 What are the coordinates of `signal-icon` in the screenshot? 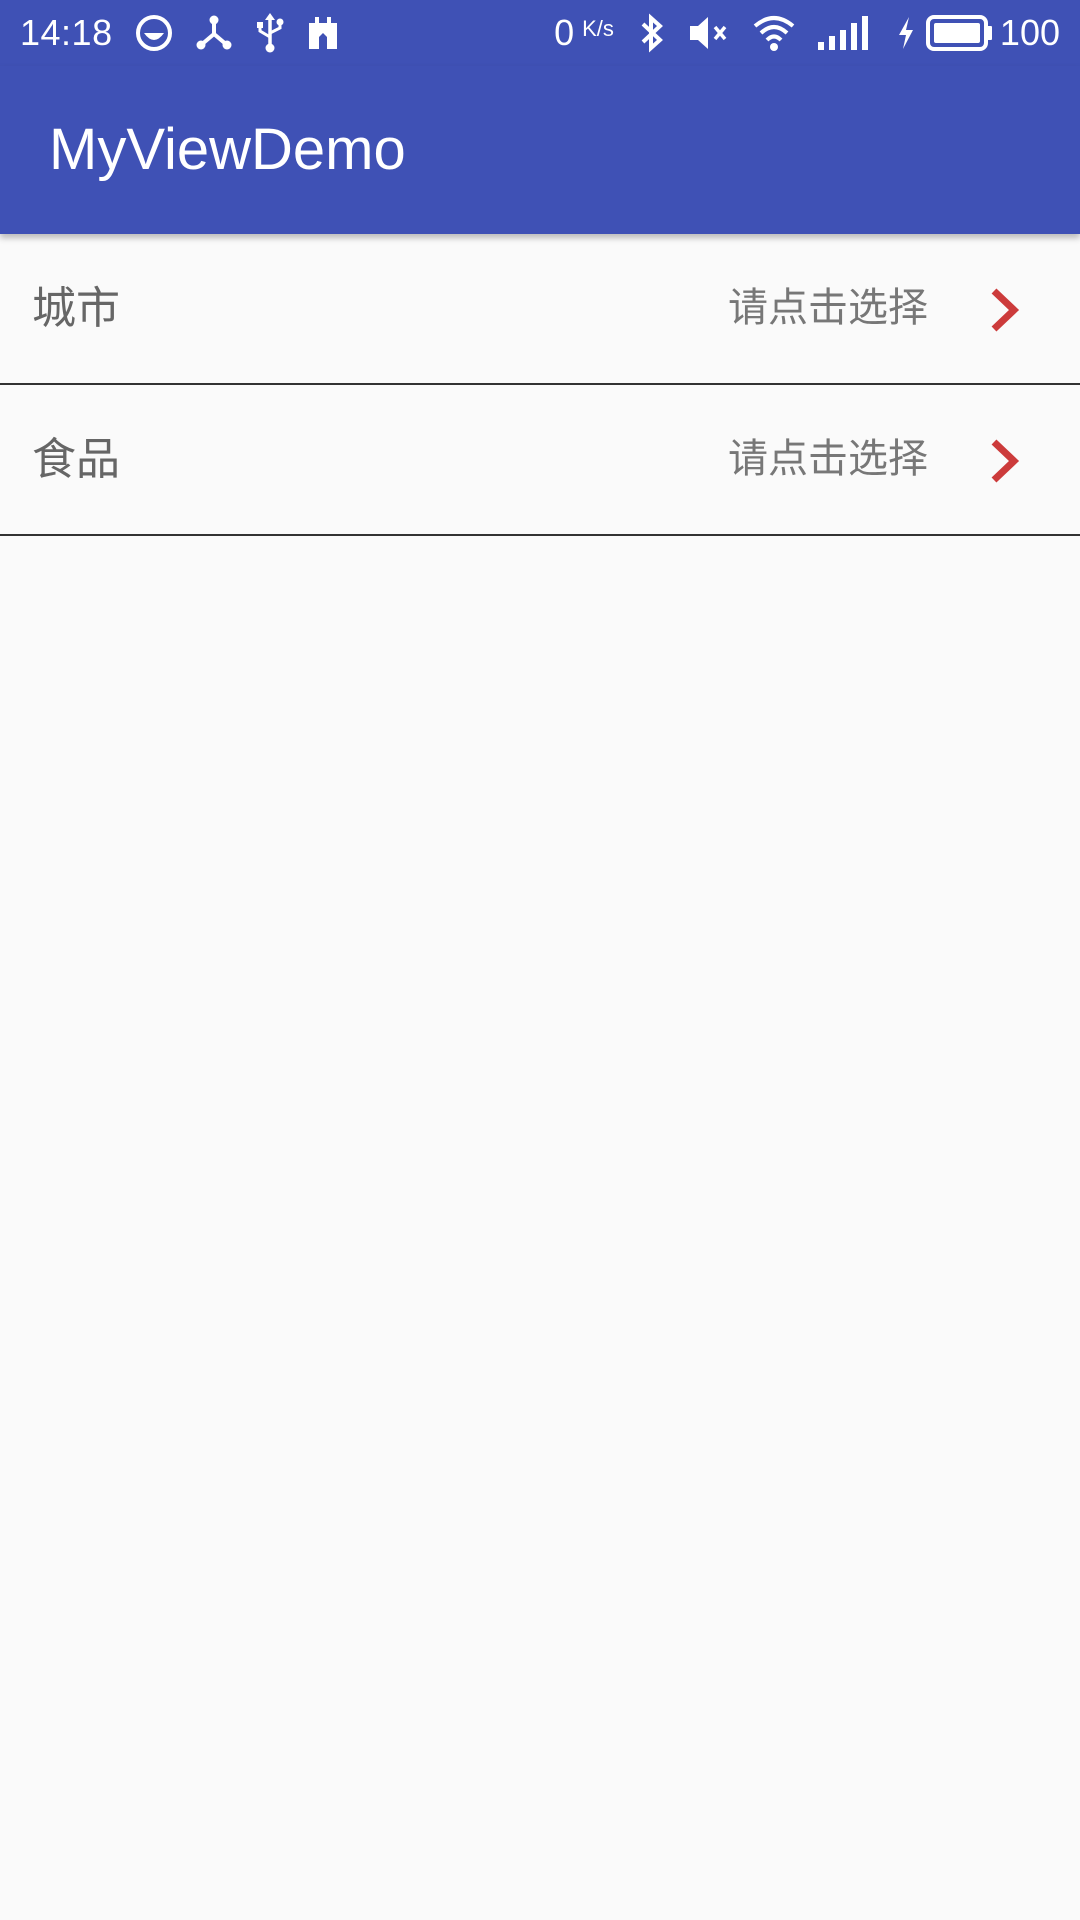 It's located at (845, 33).